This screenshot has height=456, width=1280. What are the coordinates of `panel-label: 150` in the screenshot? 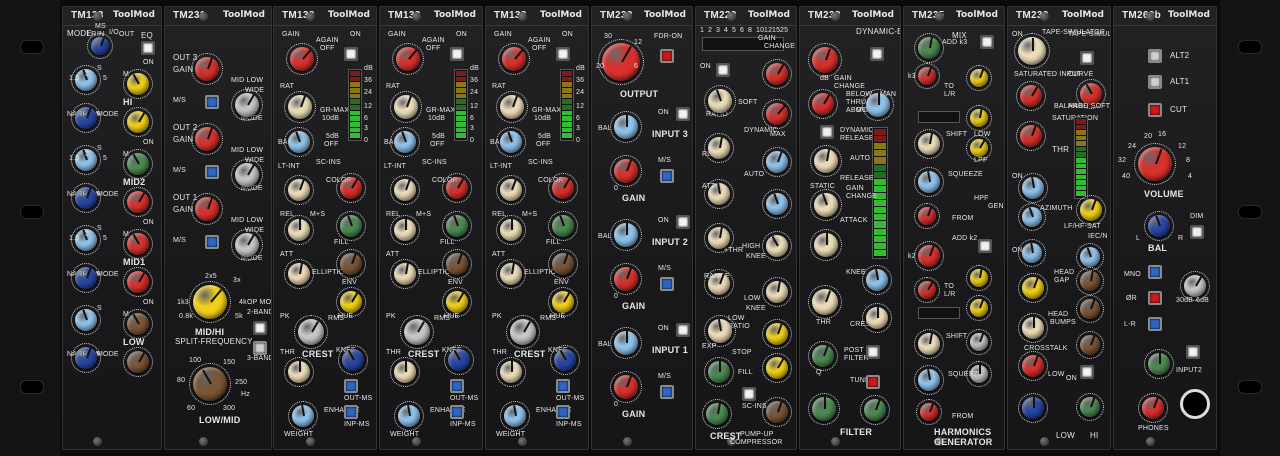 It's located at (229, 362).